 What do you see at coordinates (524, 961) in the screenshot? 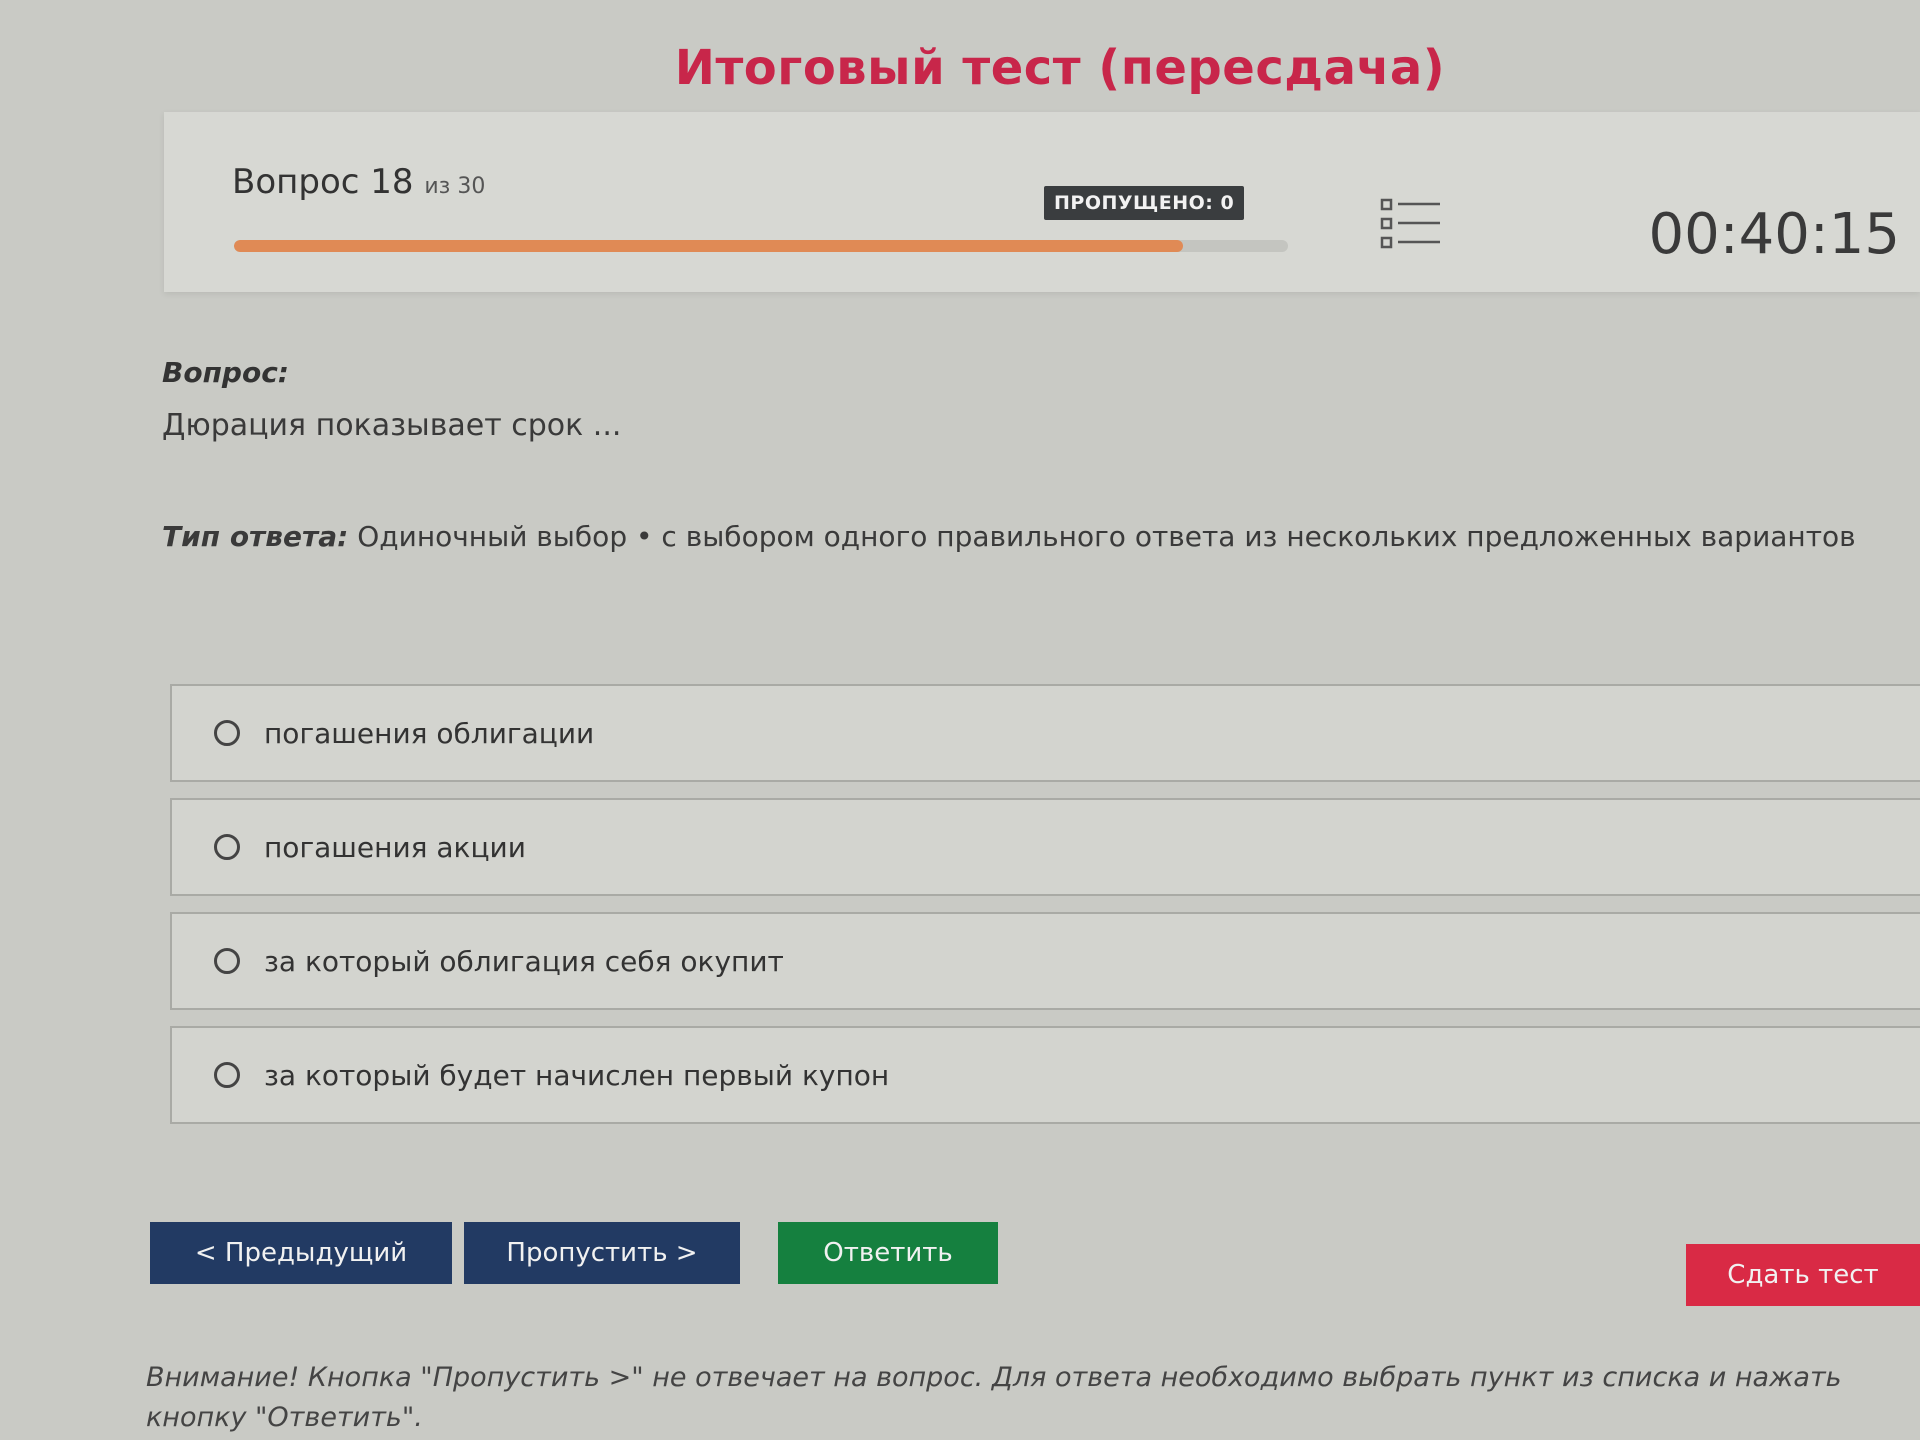
I see `answer-option-label: за который облигация себя окупит` at bounding box center [524, 961].